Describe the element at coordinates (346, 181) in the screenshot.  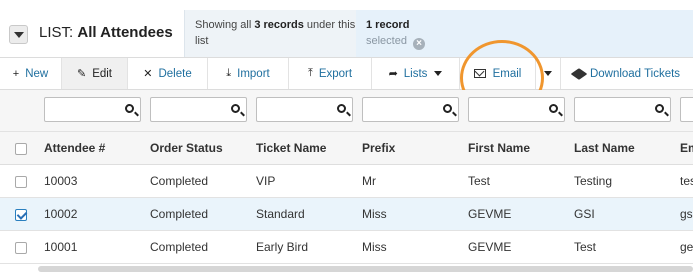
I see `table-row: 10003 Completed VIP Mr Test Testing tes` at that location.